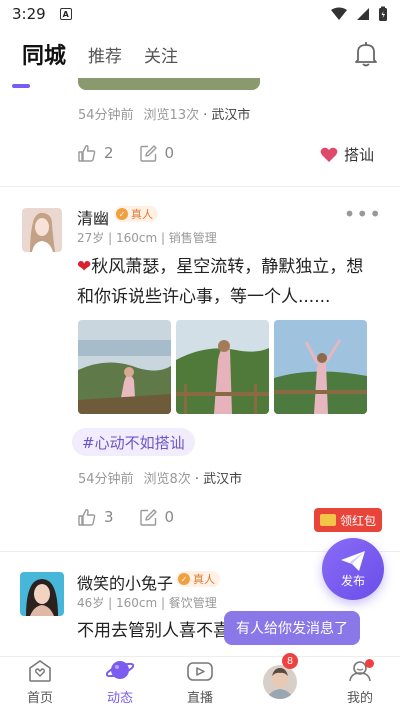 The height and width of the screenshot is (712, 400). I want to click on profile-info: 27岁 | 160cm | 销售管理, so click(147, 238).